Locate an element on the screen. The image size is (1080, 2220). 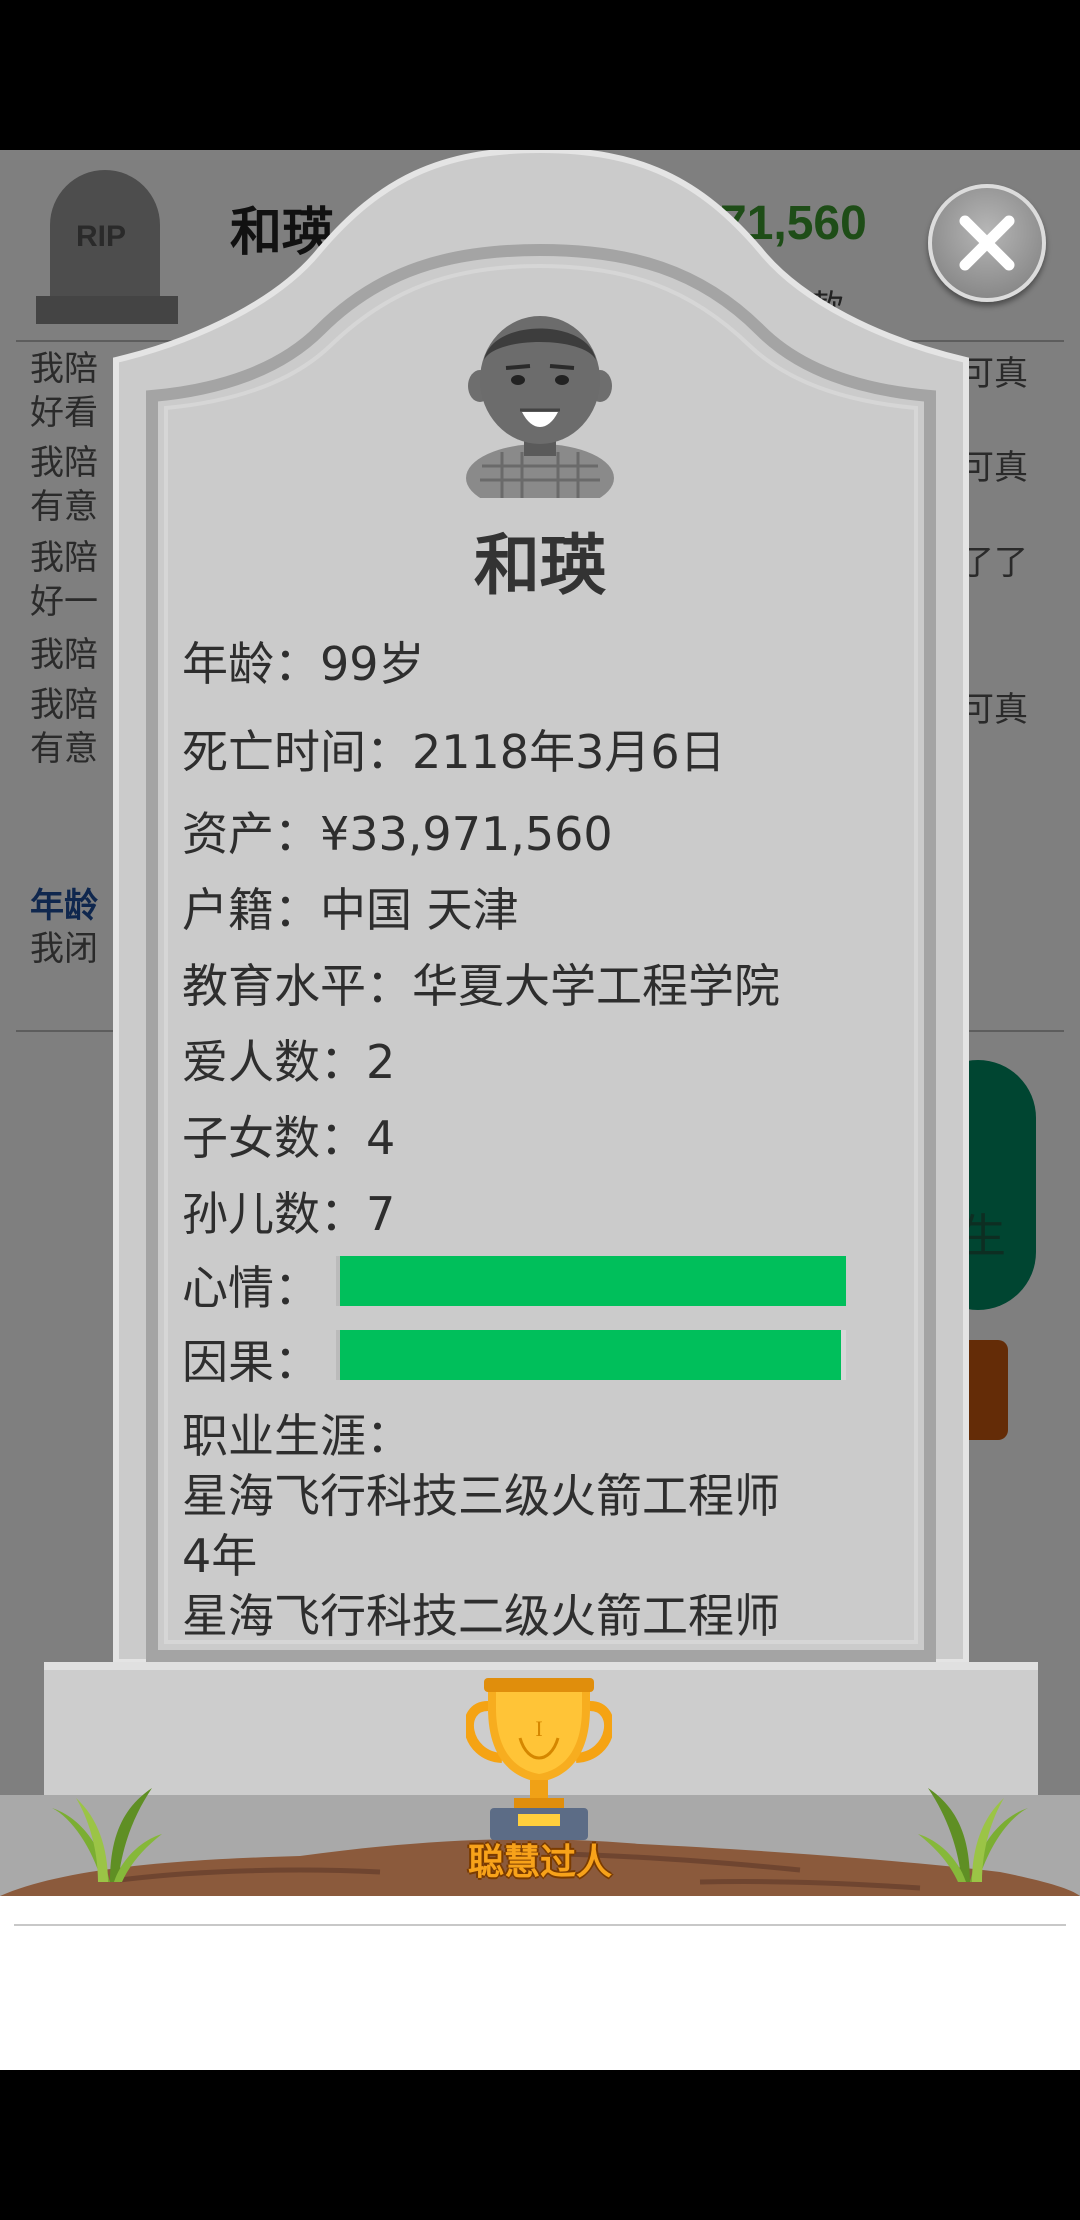
children-count-line: 子女数：4 is located at coordinates (289, 1138).